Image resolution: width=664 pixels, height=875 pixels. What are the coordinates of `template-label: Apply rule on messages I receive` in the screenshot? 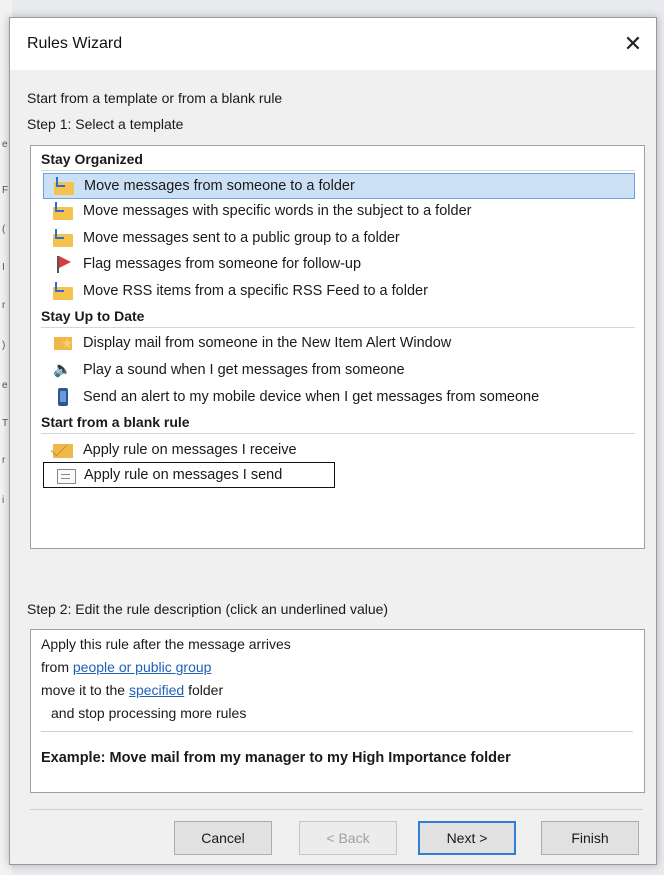 It's located at (190, 450).